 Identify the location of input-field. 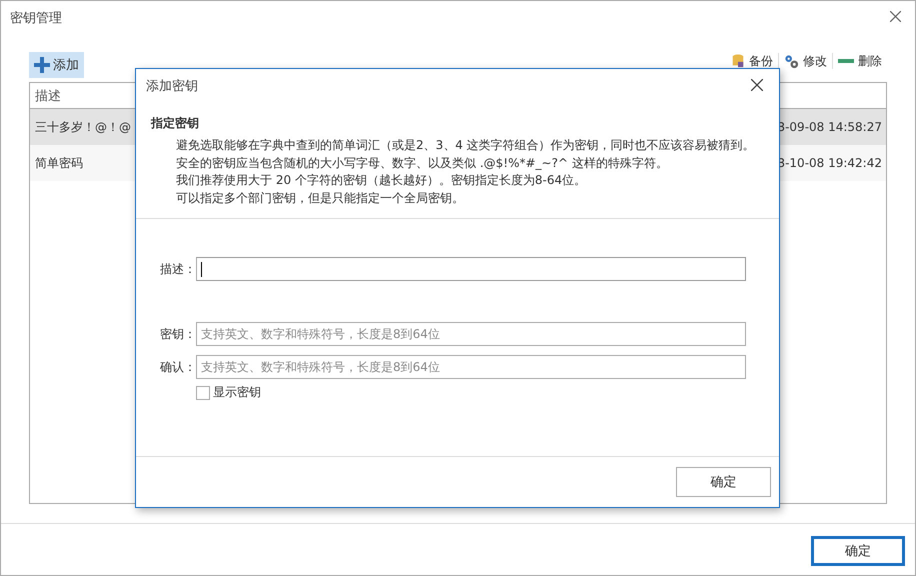
(471, 269).